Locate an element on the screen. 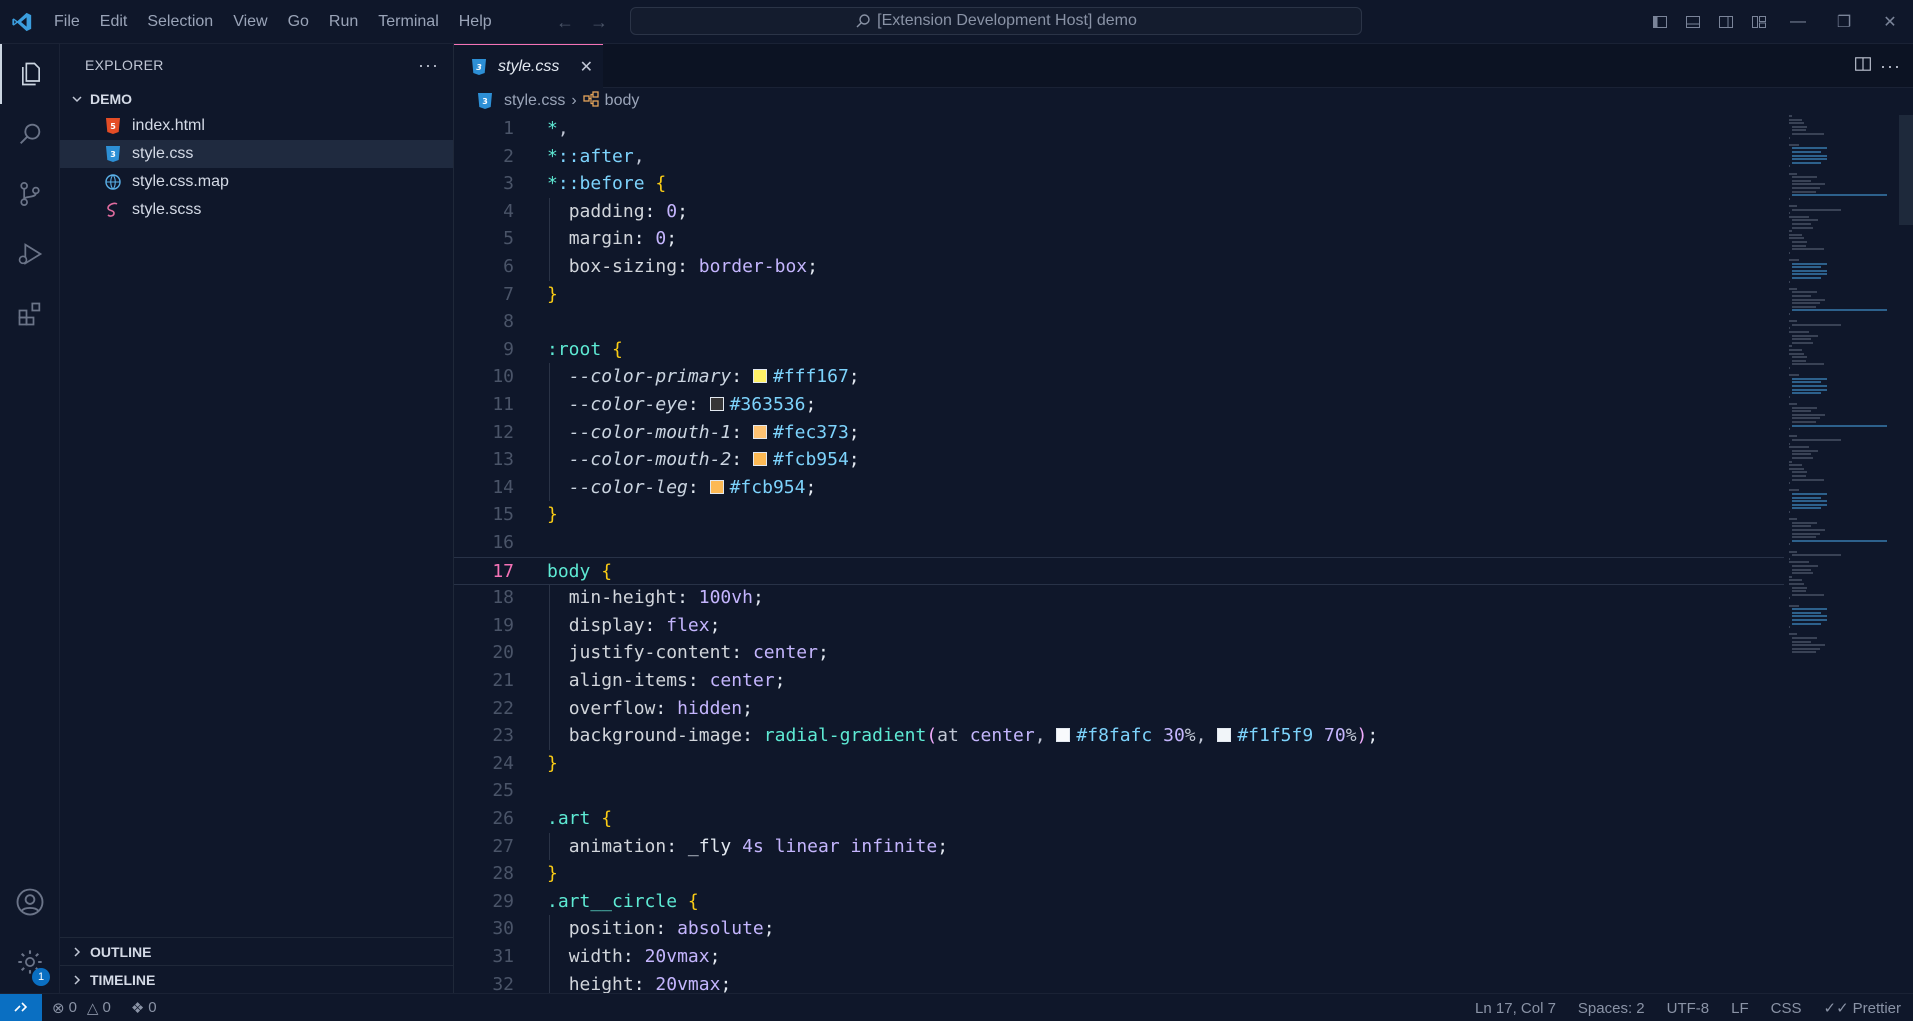 The image size is (1913, 1021). outline-section: OUTLINE is located at coordinates (257, 951).